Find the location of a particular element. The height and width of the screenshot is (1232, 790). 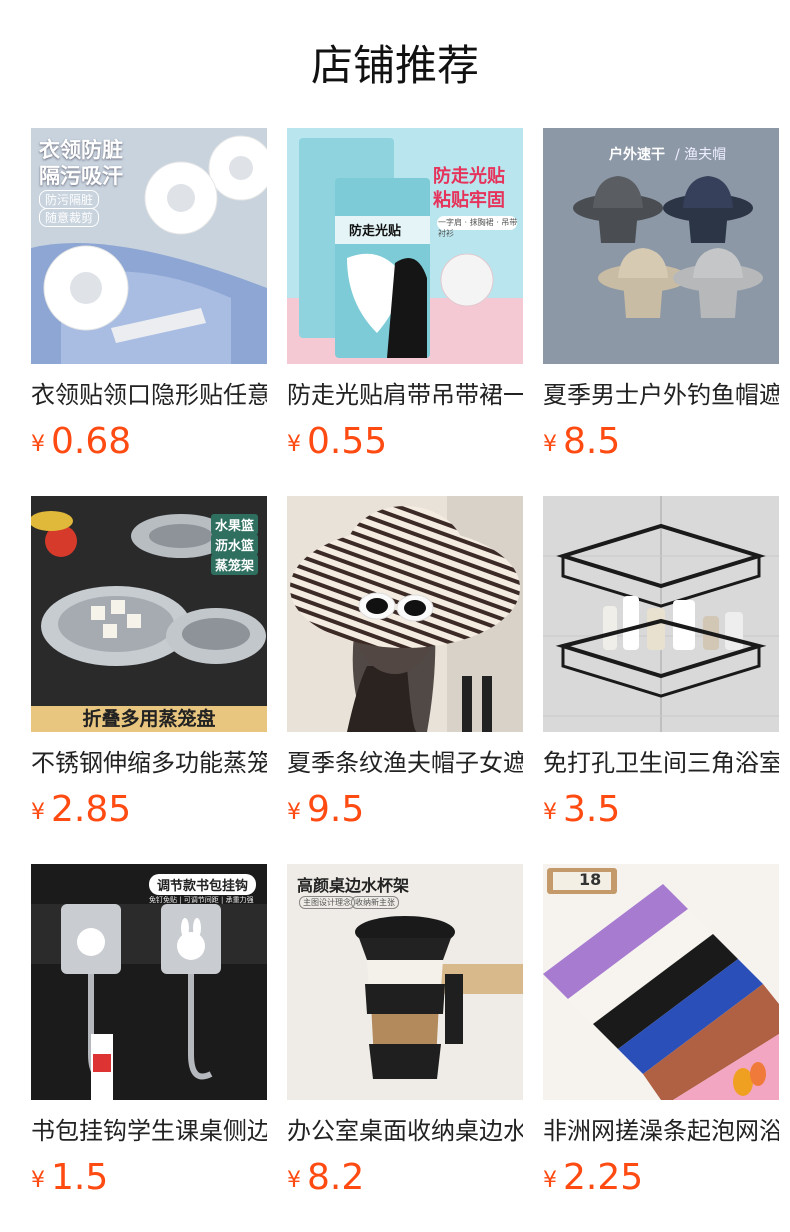

product-image-steamer-basket: 水果篮 沥水篮 蒸笼架 折叠多用蒸笼盘 is located at coordinates (149, 614).